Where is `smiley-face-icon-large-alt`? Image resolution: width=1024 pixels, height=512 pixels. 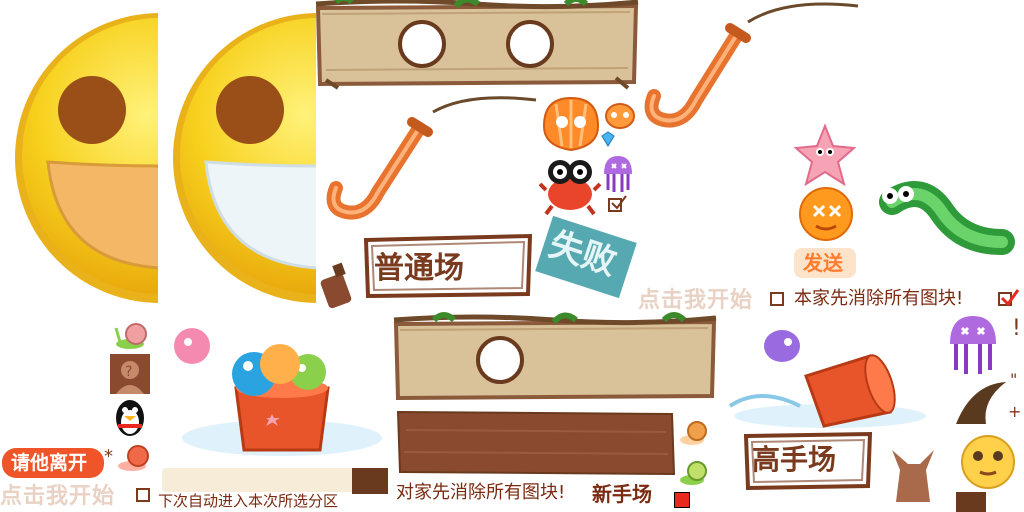
smiley-face-icon-large-alt is located at coordinates (237, 156).